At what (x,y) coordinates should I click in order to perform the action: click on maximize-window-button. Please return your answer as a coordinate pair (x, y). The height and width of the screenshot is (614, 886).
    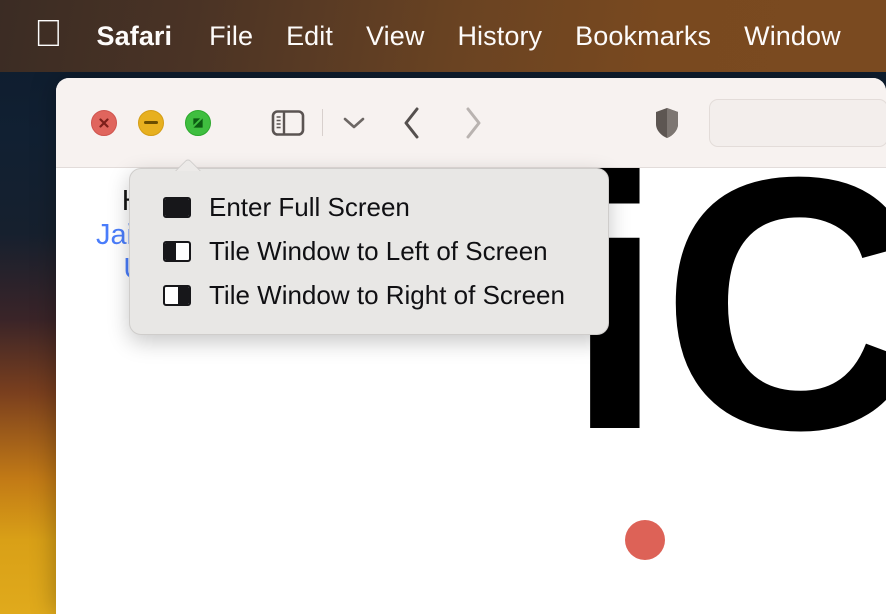
    Looking at the image, I should click on (198, 122).